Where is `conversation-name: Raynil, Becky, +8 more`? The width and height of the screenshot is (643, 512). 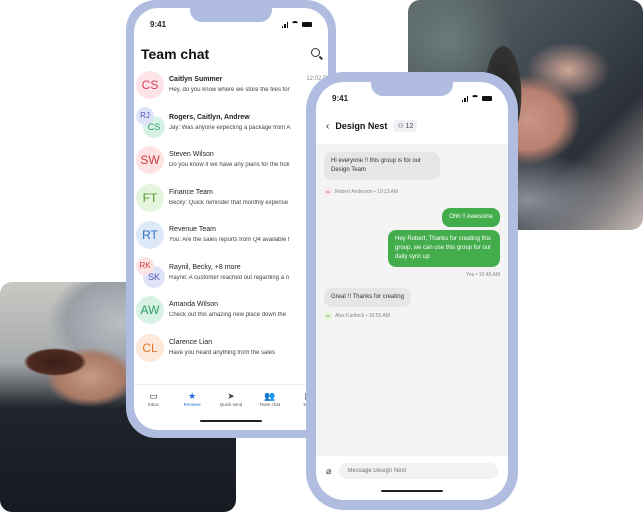
conversation-name: Raynil, Becky, +8 more is located at coordinates (205, 267).